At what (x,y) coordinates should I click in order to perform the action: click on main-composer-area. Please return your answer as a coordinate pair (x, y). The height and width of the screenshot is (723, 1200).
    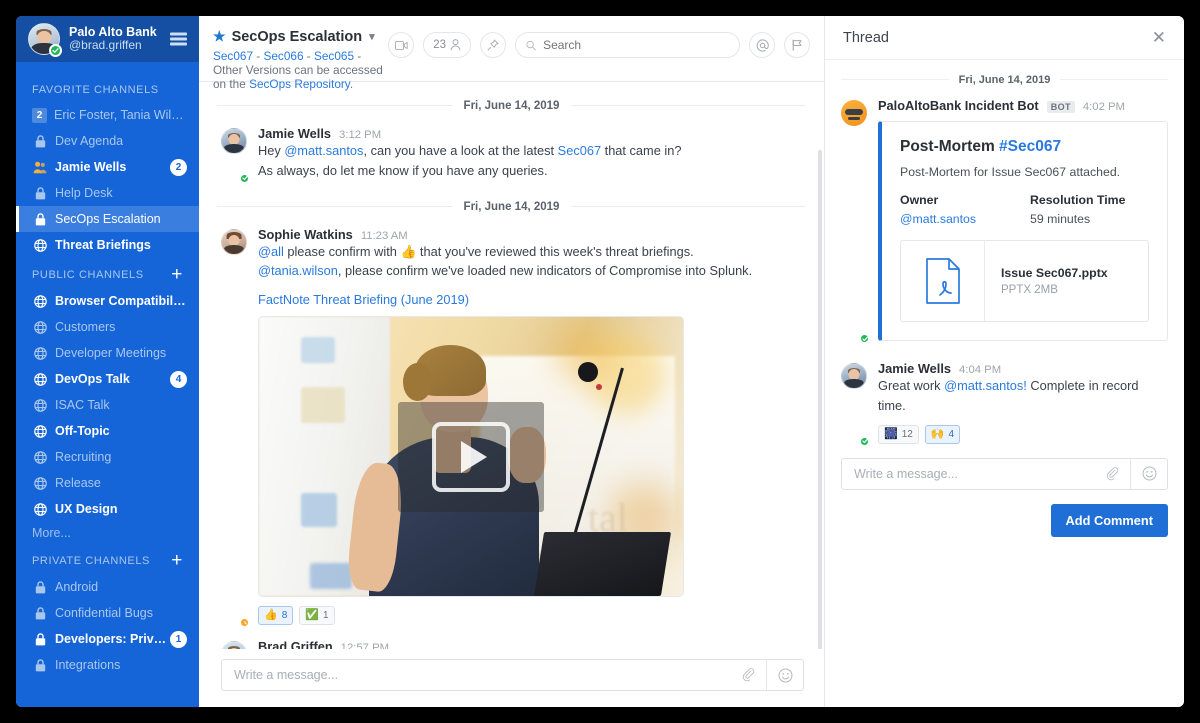
    Looking at the image, I should click on (511, 678).